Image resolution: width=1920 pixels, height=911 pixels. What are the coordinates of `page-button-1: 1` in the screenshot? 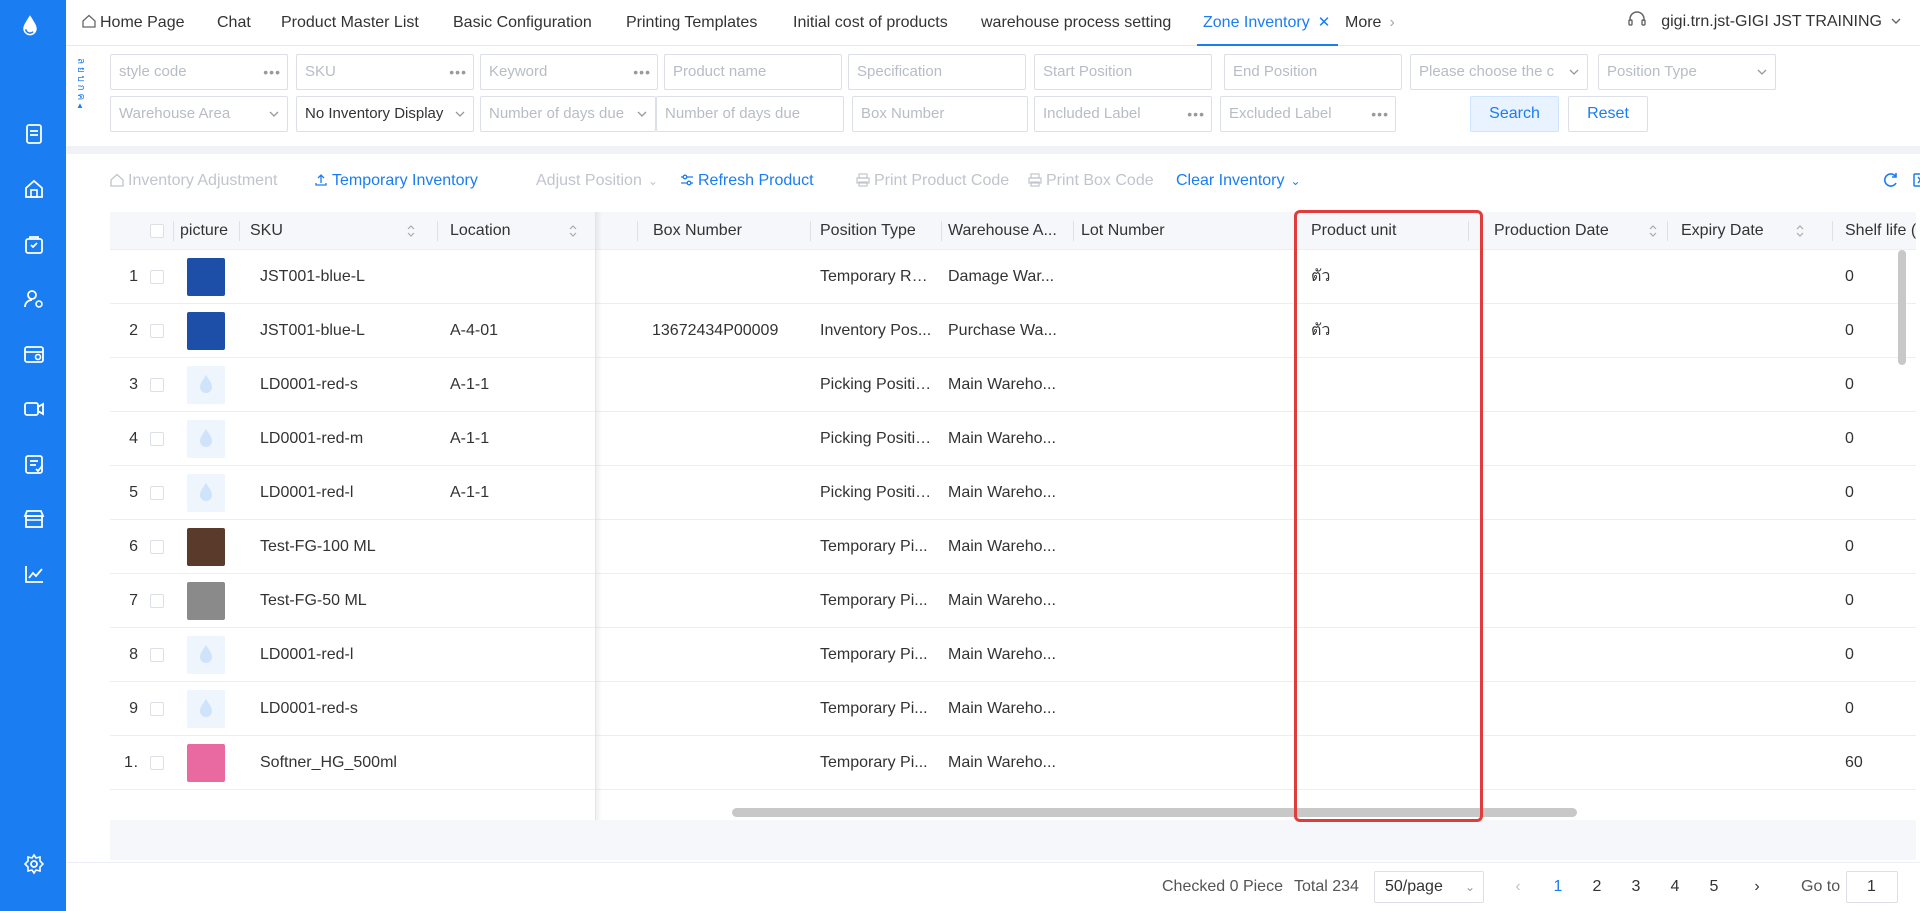 It's located at (1558, 887).